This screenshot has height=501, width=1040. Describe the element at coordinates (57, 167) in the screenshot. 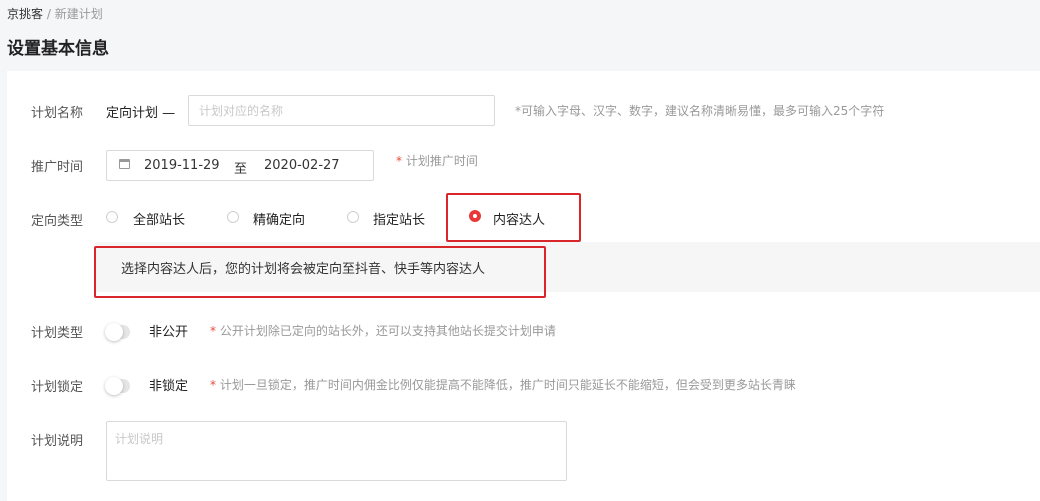

I see `promo-time-label: 推广时间` at that location.